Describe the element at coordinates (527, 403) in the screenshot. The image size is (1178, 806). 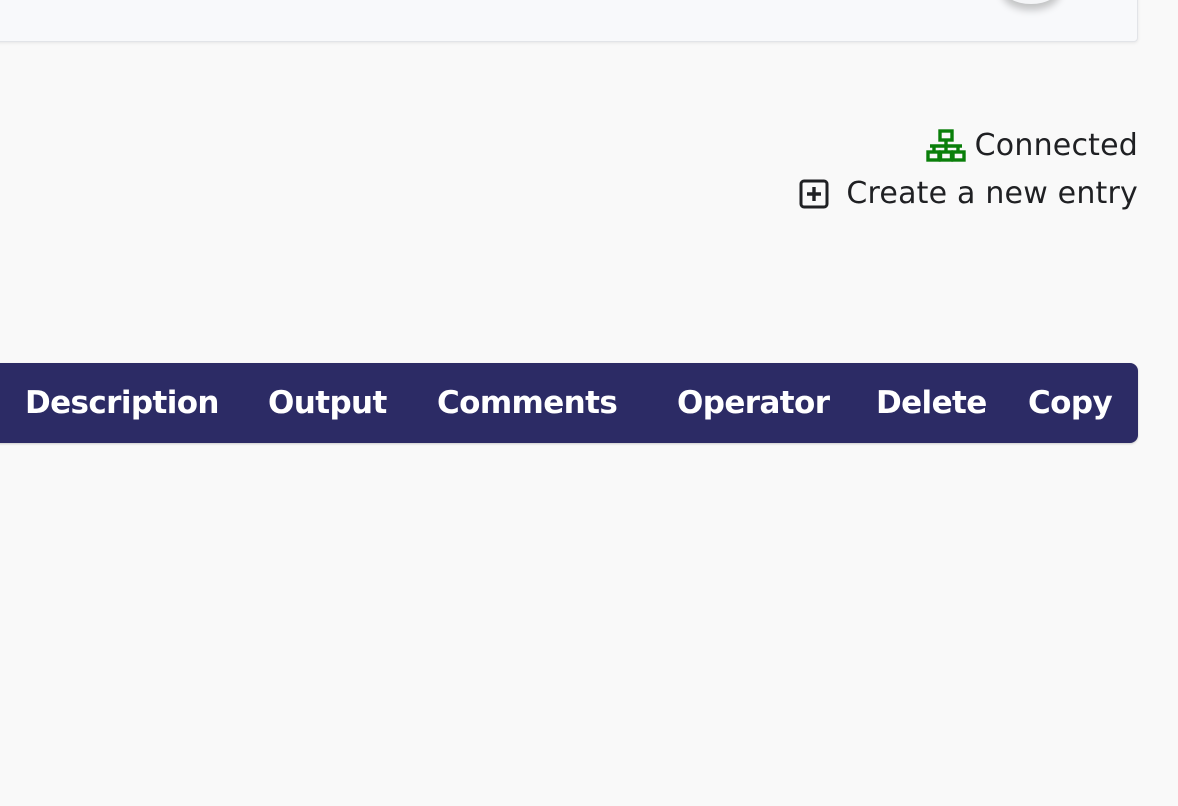
I see `column-header-comments: Comments` at that location.